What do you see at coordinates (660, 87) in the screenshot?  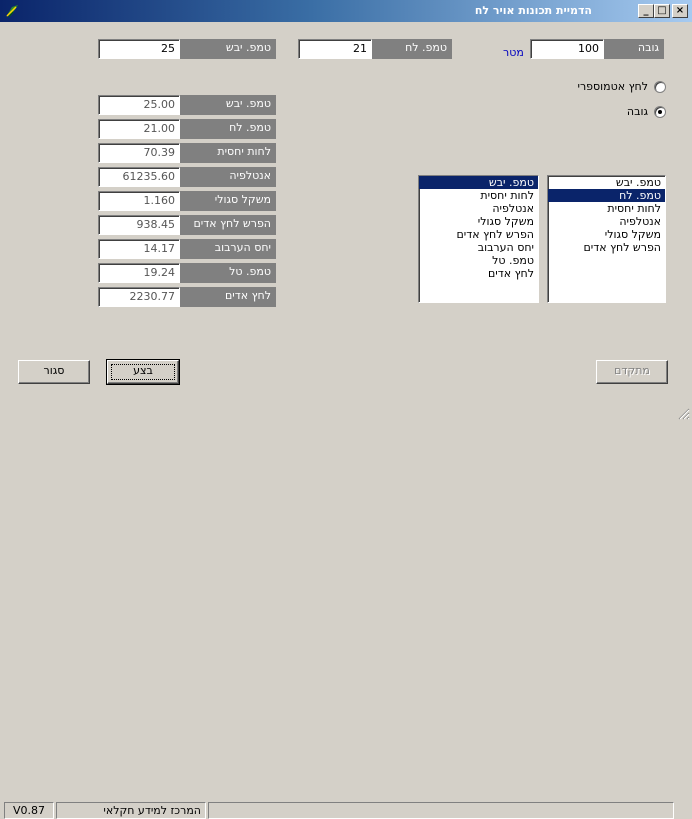 I see `radio-pressure-circle` at bounding box center [660, 87].